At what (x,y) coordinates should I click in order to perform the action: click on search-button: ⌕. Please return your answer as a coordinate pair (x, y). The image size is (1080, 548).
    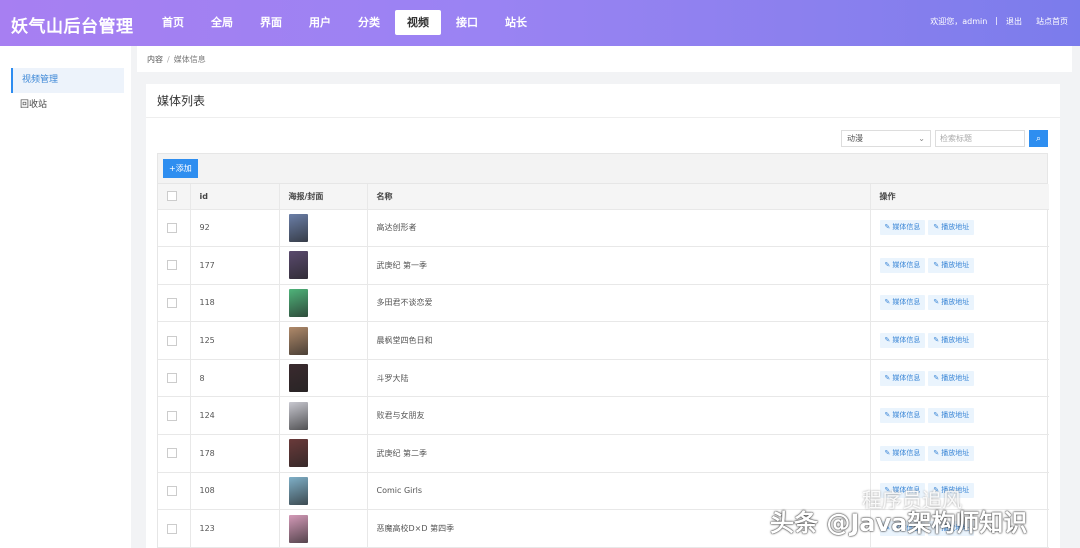
    Looking at the image, I should click on (1038, 138).